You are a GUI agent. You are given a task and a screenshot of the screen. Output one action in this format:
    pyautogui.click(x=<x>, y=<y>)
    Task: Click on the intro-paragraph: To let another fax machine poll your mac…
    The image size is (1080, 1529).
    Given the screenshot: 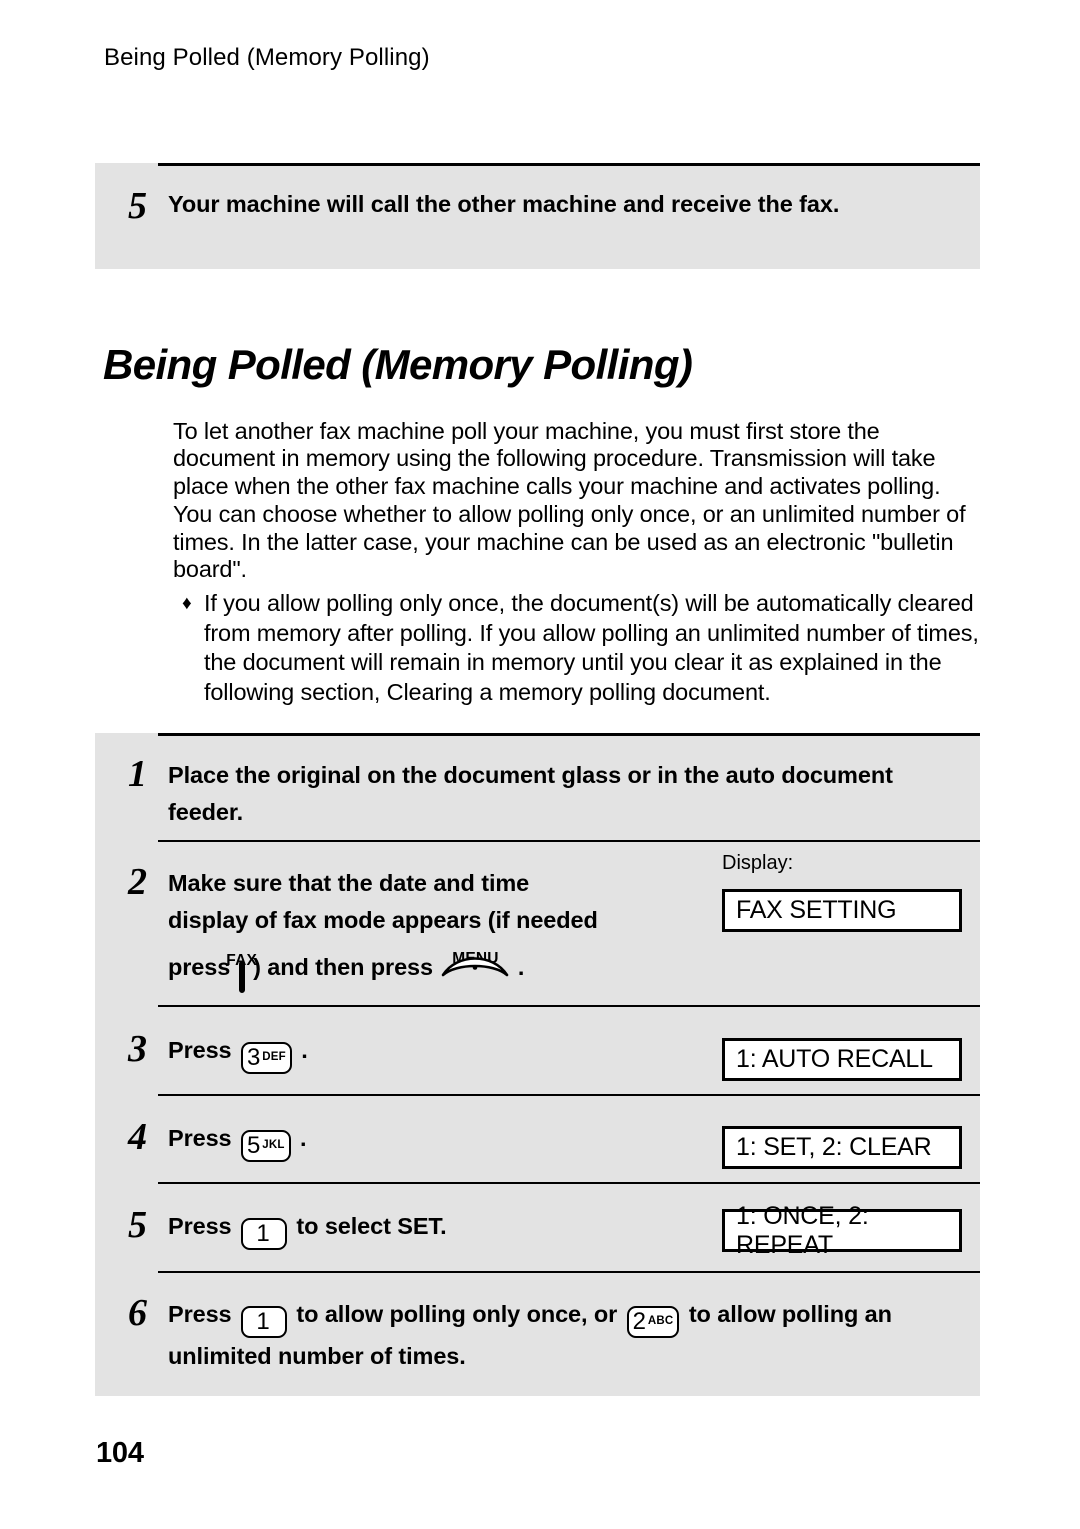 What is the action you would take?
    pyautogui.click(x=569, y=500)
    